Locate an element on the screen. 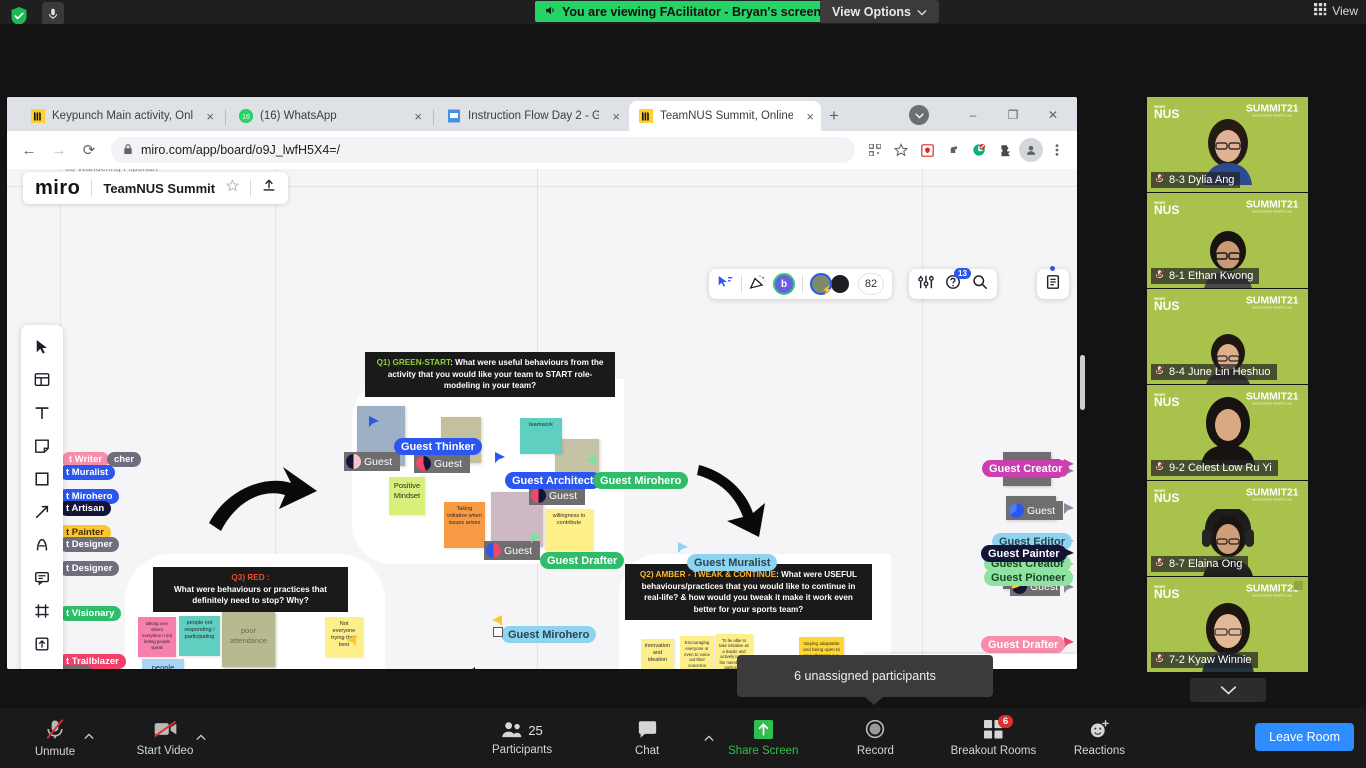  view-options-button: View Options is located at coordinates (879, 11).